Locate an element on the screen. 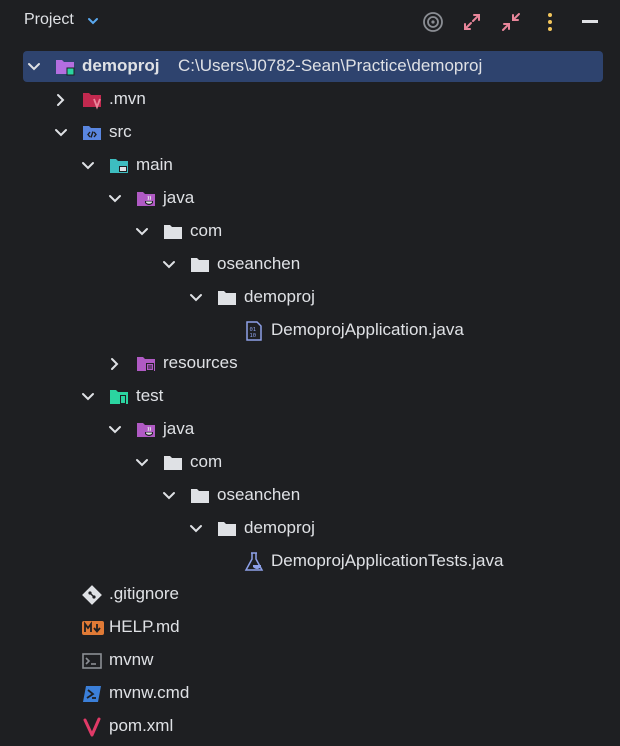 The image size is (620, 746). tree-row-java: java is located at coordinates (310, 198).